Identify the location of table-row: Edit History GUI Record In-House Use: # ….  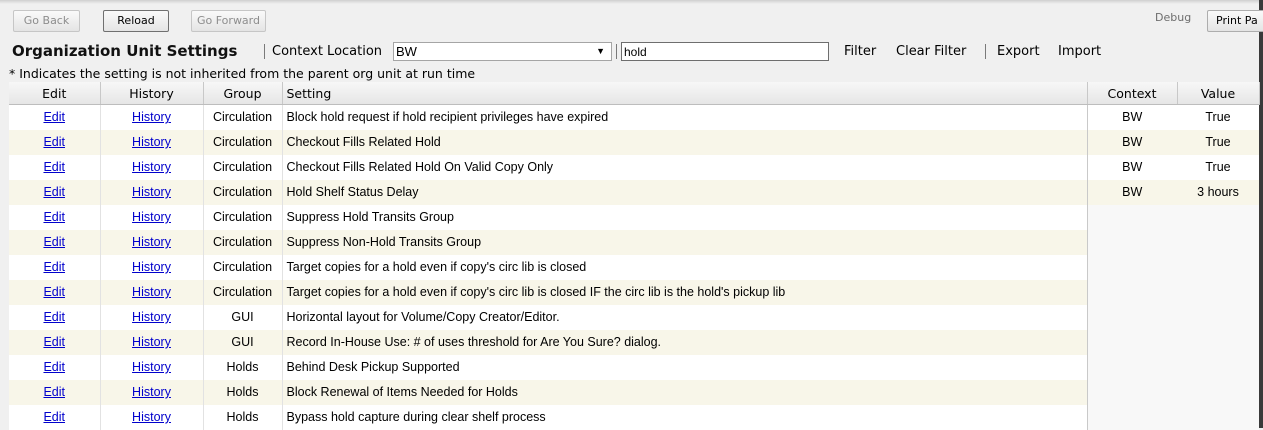
(634, 342).